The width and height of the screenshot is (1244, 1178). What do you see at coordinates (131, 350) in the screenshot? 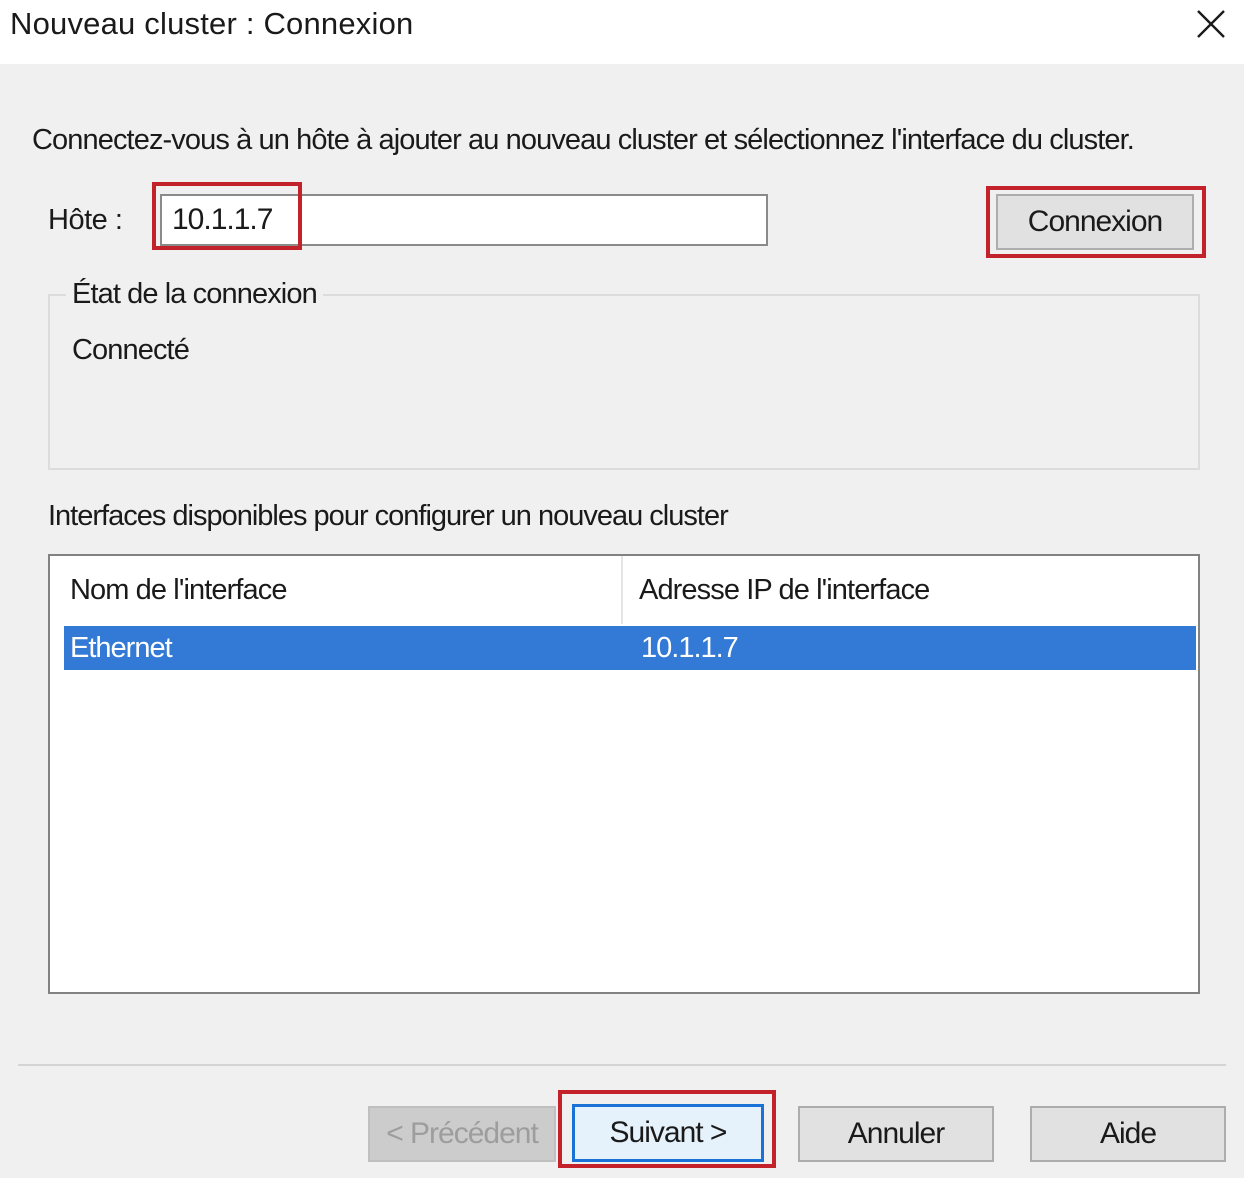
I see `connection-status-value: Connecté` at bounding box center [131, 350].